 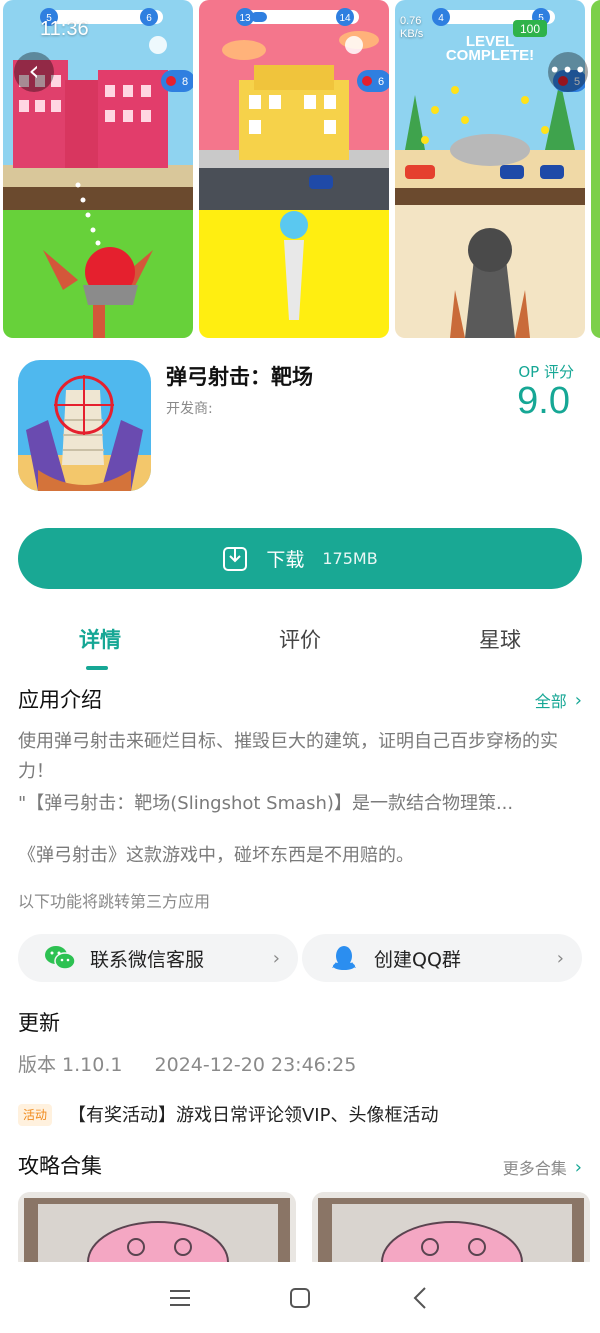 I want to click on developer-label: 开发商:, so click(x=189, y=409).